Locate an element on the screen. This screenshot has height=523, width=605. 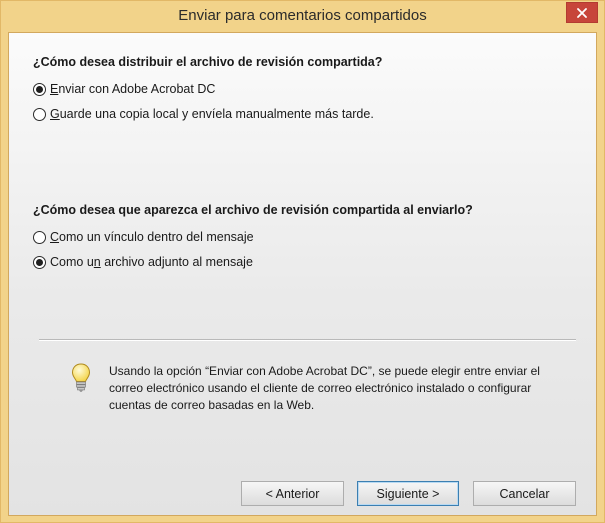
radio-as-attachment: Como un archivo adjunto al mensaje is located at coordinates (143, 262).